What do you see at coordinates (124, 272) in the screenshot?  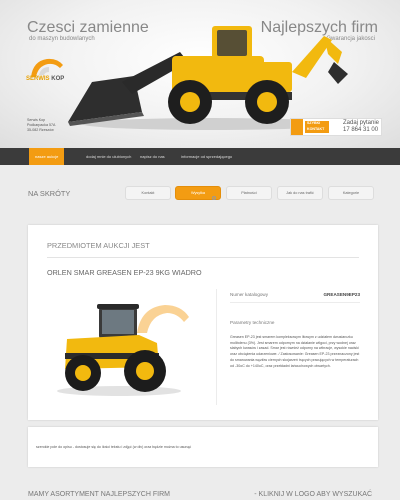 I see `product-title: ORLEN SMAR GREASEN EP-23 9KG WIADRO` at bounding box center [124, 272].